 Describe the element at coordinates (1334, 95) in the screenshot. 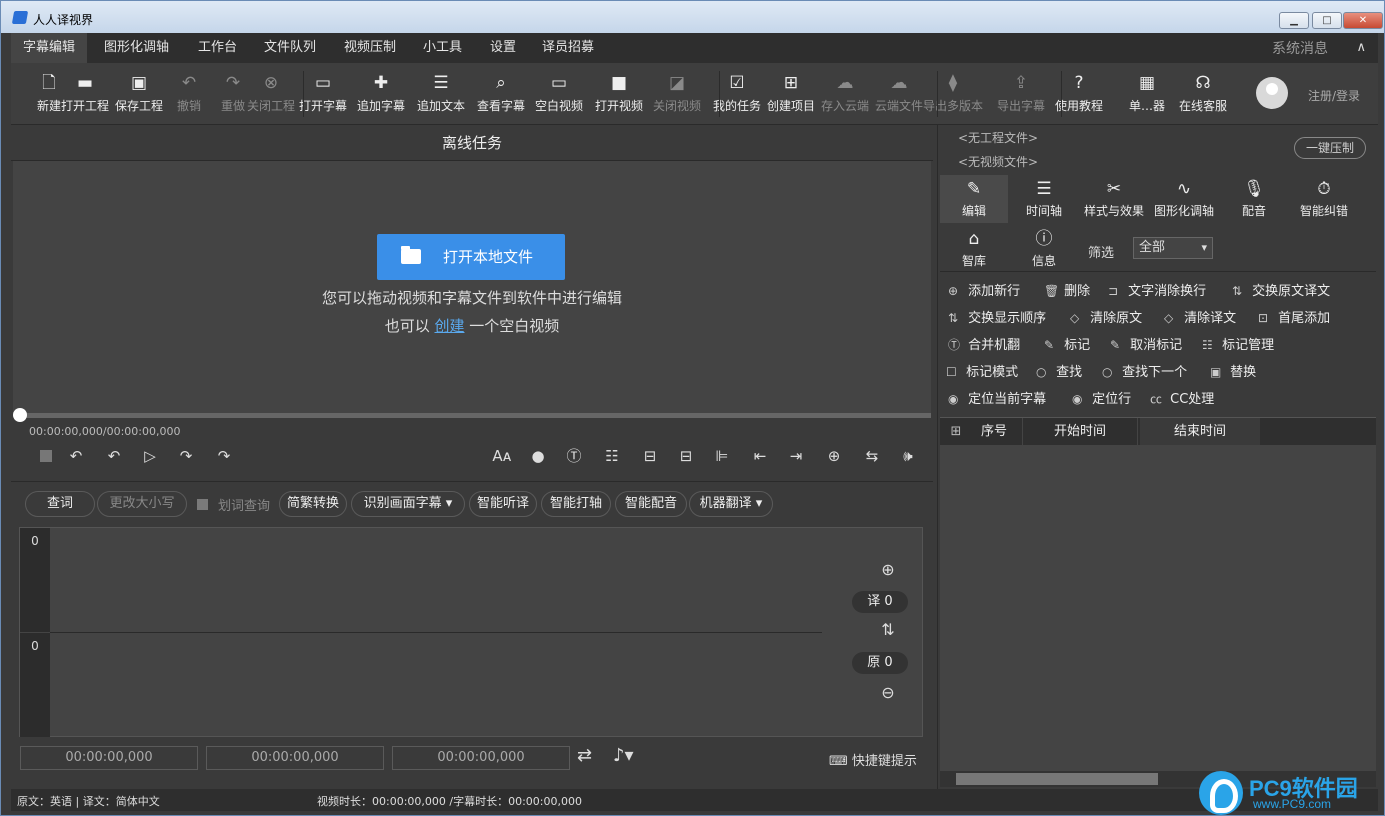

I see `login-link: 注册/登录` at that location.